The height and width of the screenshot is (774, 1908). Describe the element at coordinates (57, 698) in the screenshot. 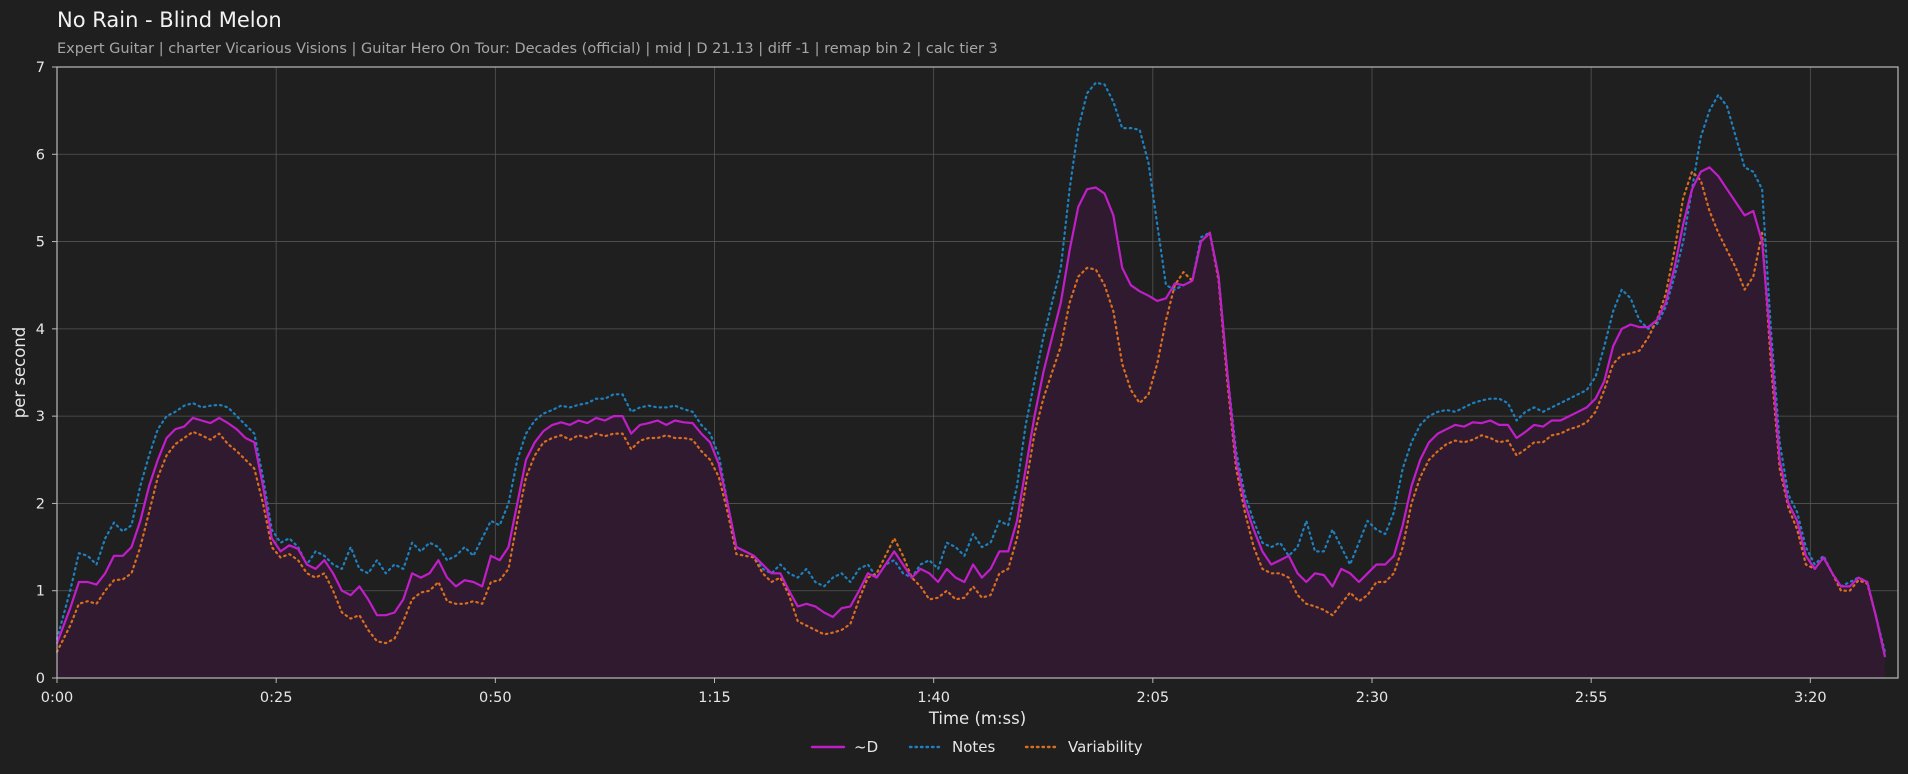

I see `x-tick-label: 0:00` at that location.